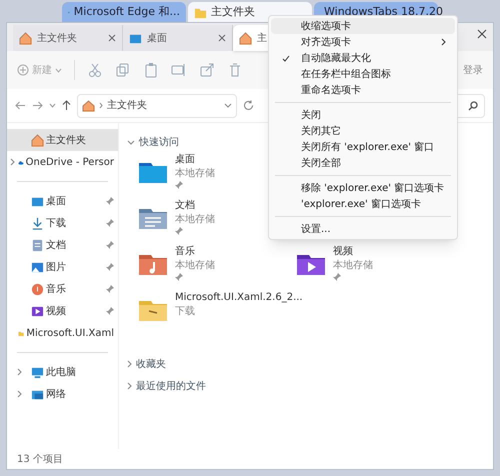  Describe the element at coordinates (20, 105) in the screenshot. I see `back-icon` at that location.